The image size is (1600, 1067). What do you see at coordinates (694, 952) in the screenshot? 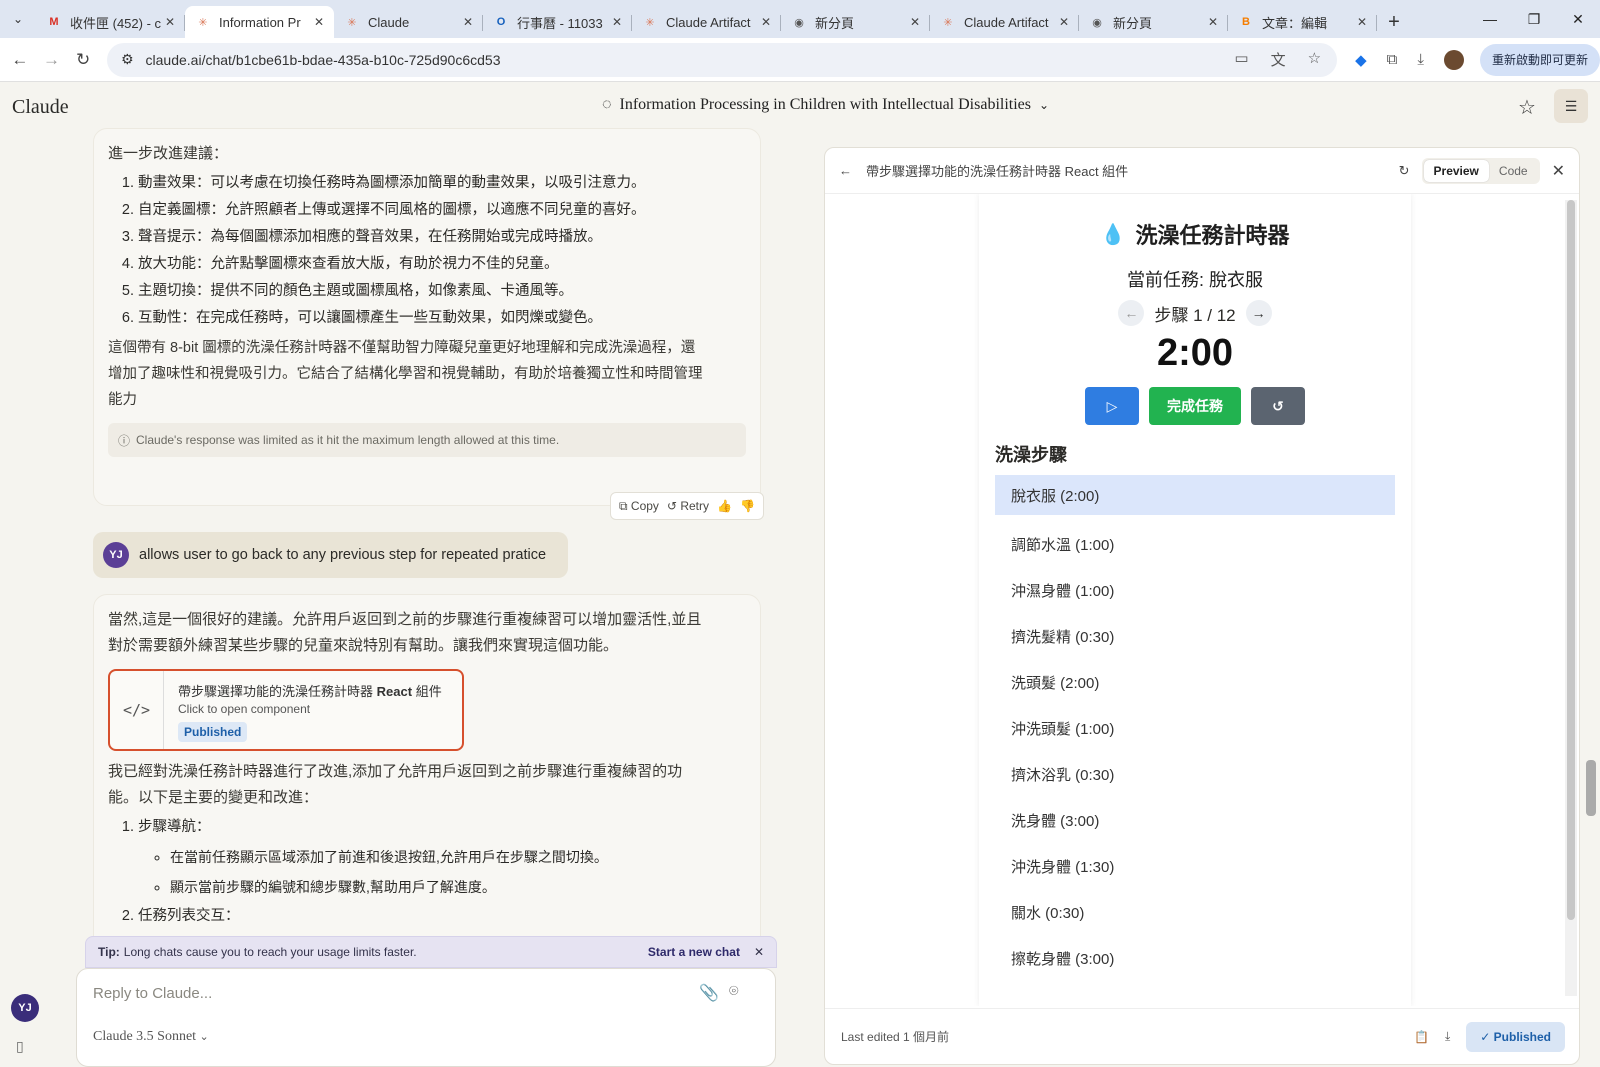
I see `start-new-chat-link: Start a new chat` at bounding box center [694, 952].